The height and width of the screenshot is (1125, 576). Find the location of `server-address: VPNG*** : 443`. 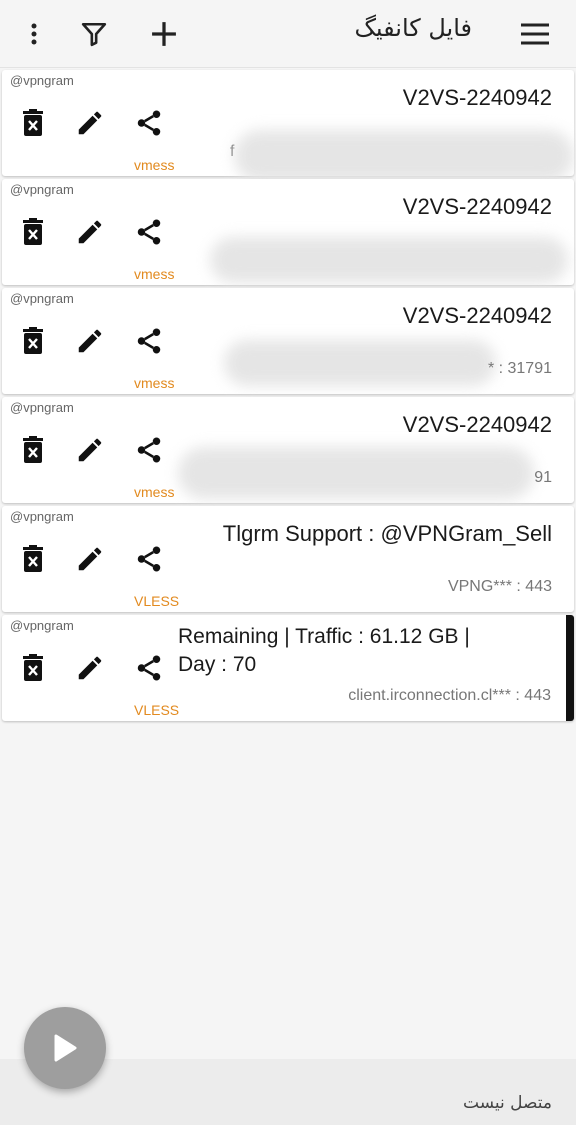

server-address: VPNG*** : 443 is located at coordinates (499, 586).